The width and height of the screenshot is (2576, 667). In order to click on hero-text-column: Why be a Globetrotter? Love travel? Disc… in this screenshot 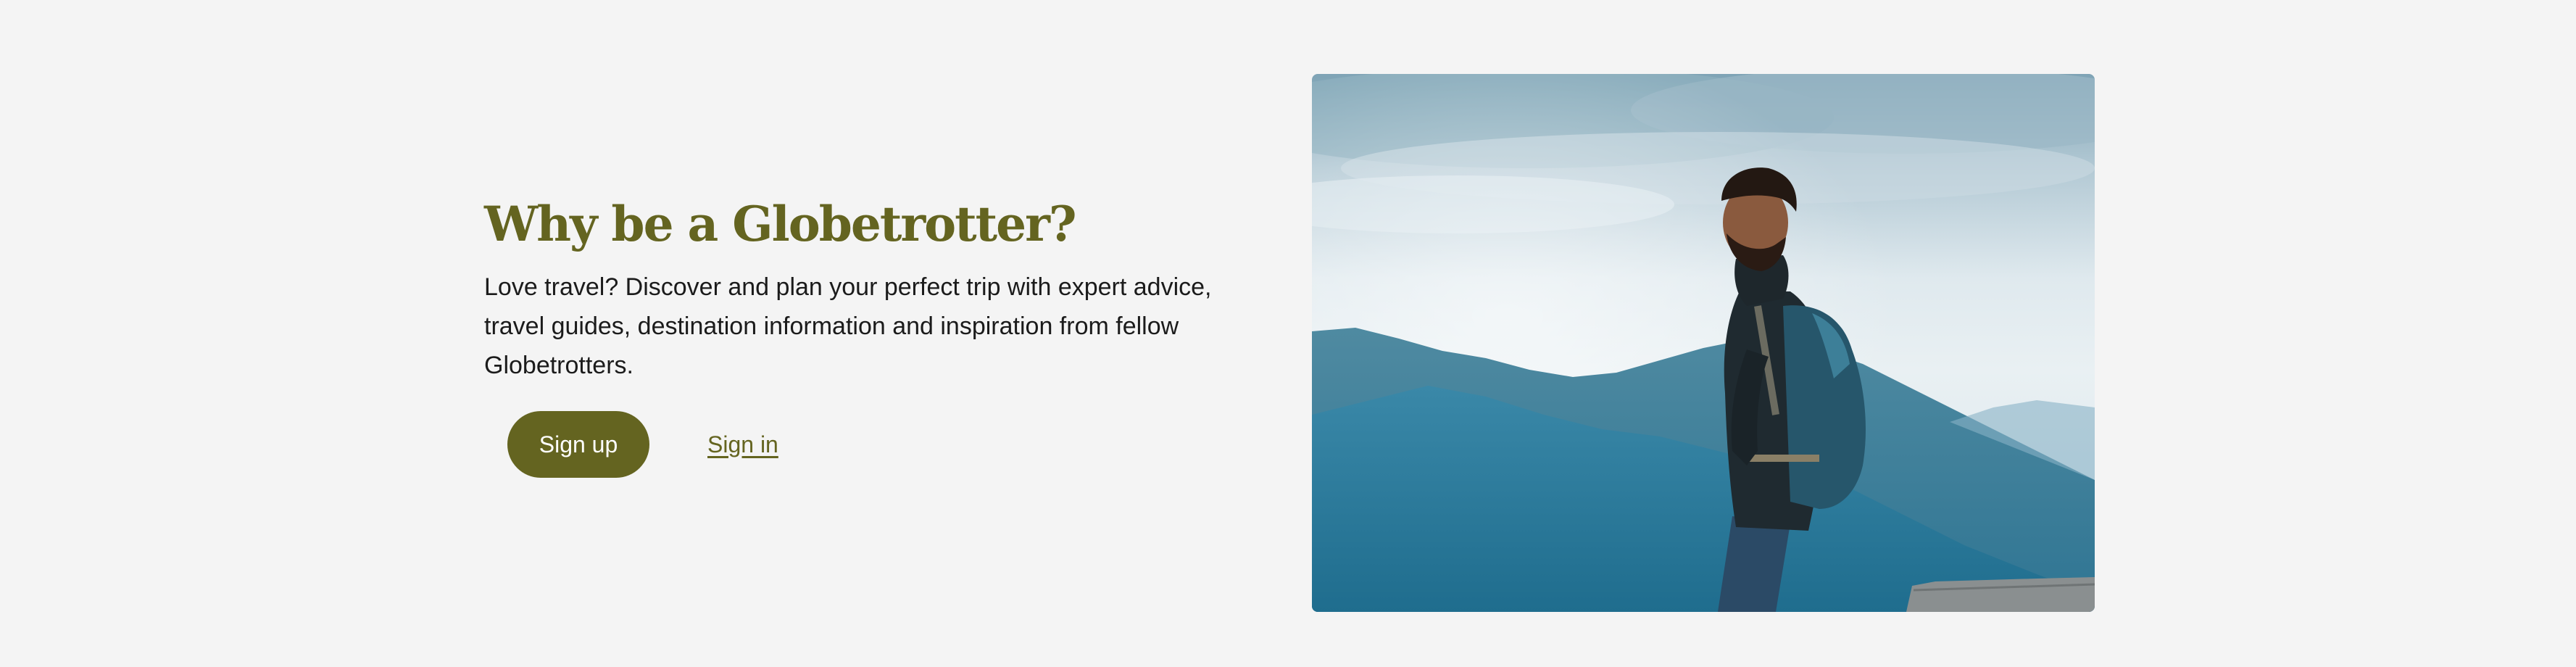, I will do `click(868, 337)`.